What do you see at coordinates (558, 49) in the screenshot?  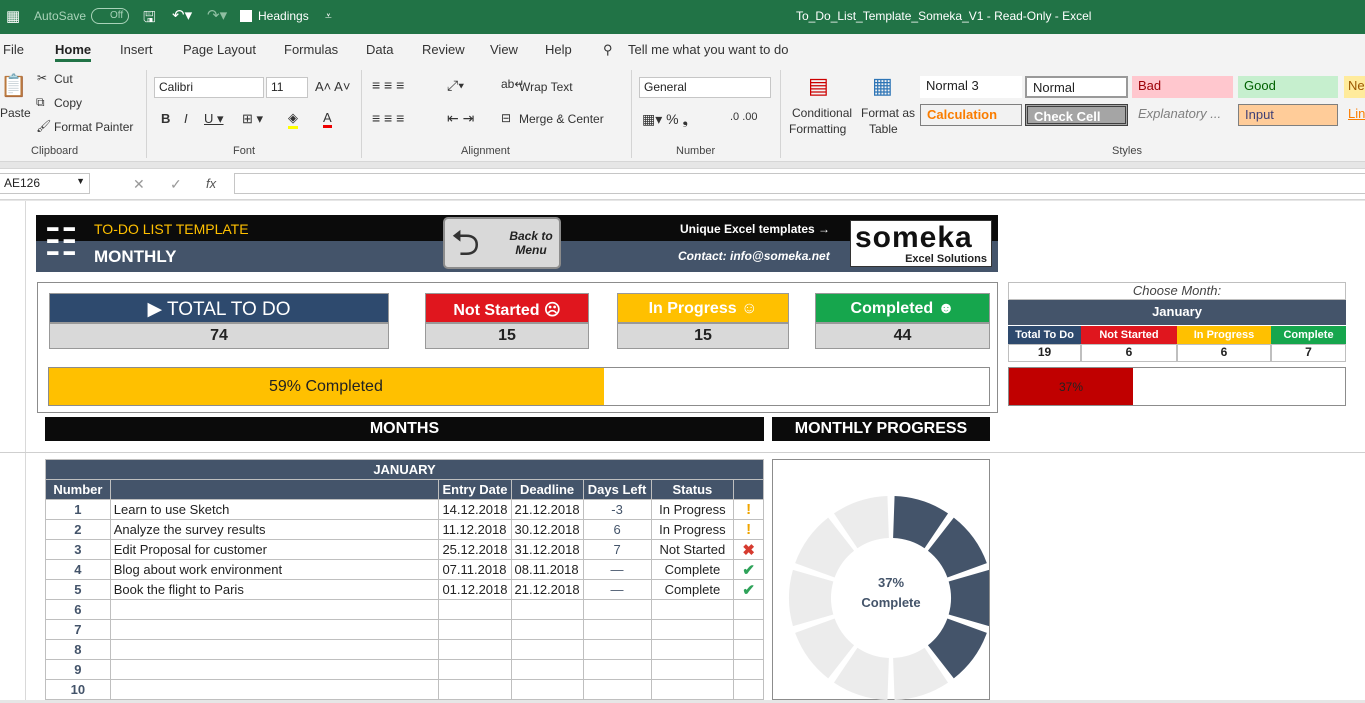 I see `tab-help: Help` at bounding box center [558, 49].